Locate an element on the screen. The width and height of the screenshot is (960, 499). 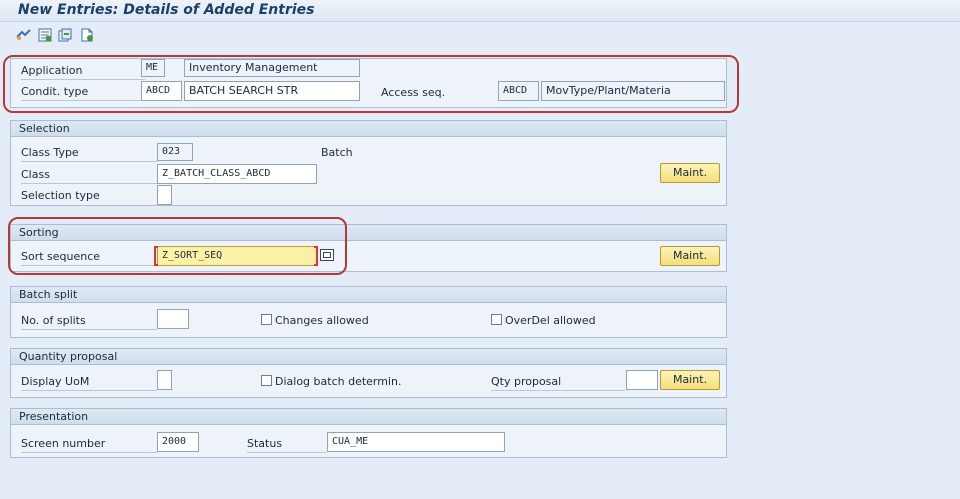
no-of-splits-field is located at coordinates (173, 319).